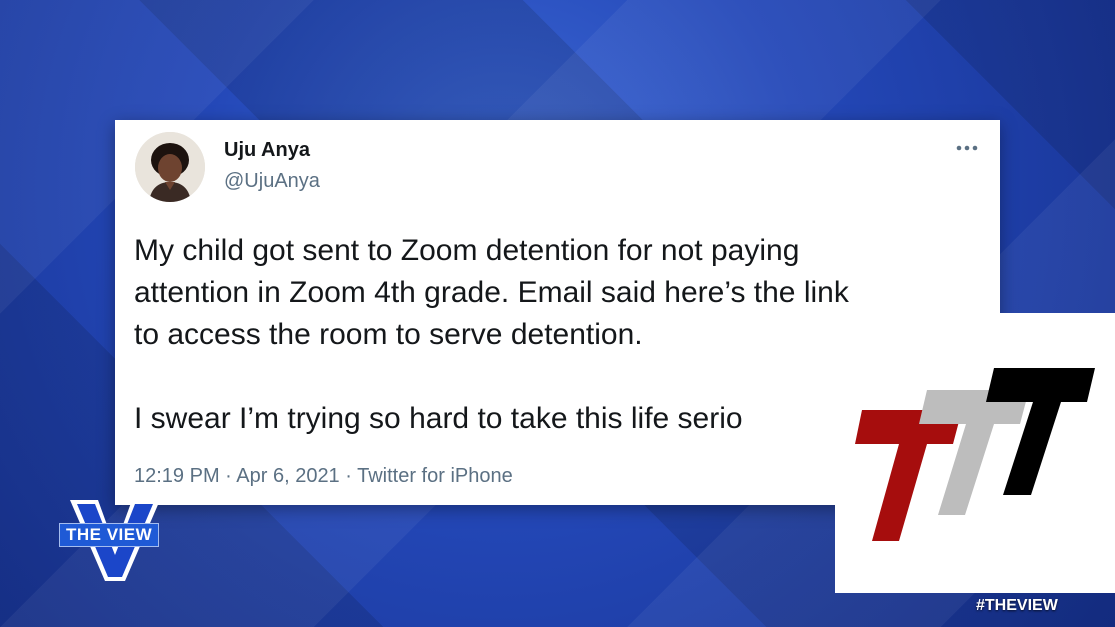  What do you see at coordinates (272, 181) in the screenshot?
I see `author-handle: @UjuAnya` at bounding box center [272, 181].